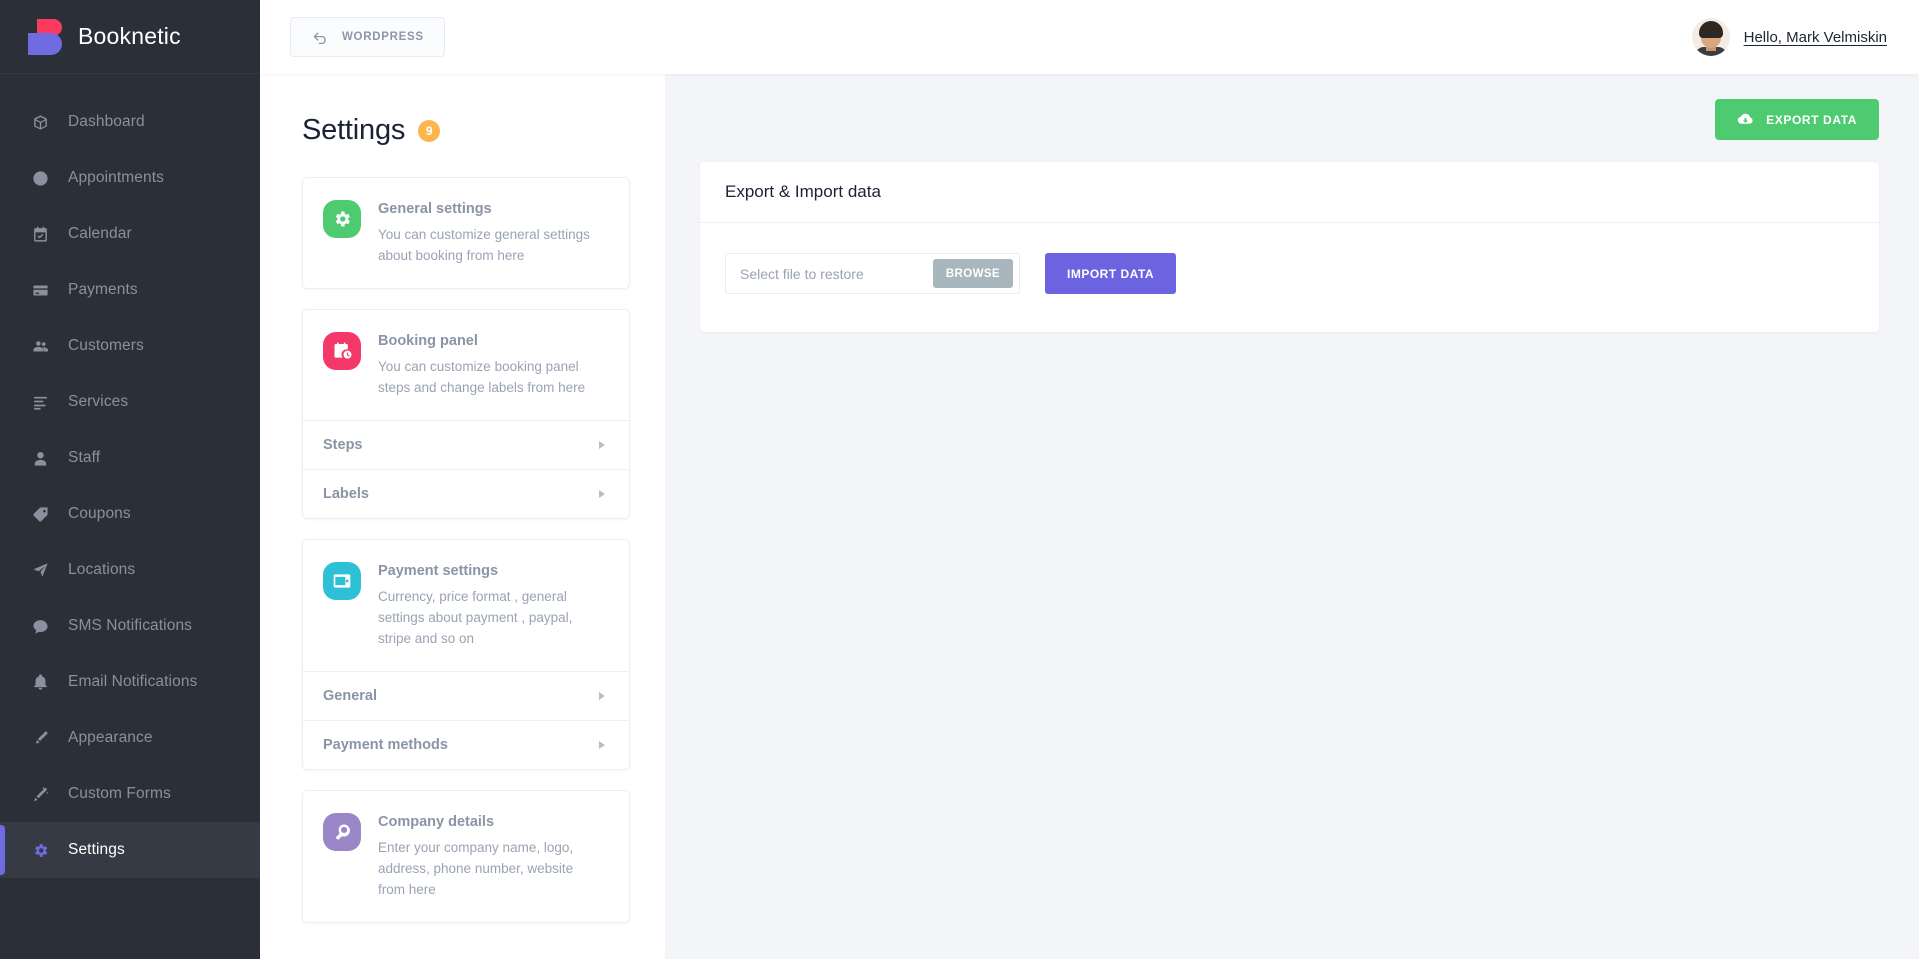  I want to click on calendar-check-icon, so click(40, 234).